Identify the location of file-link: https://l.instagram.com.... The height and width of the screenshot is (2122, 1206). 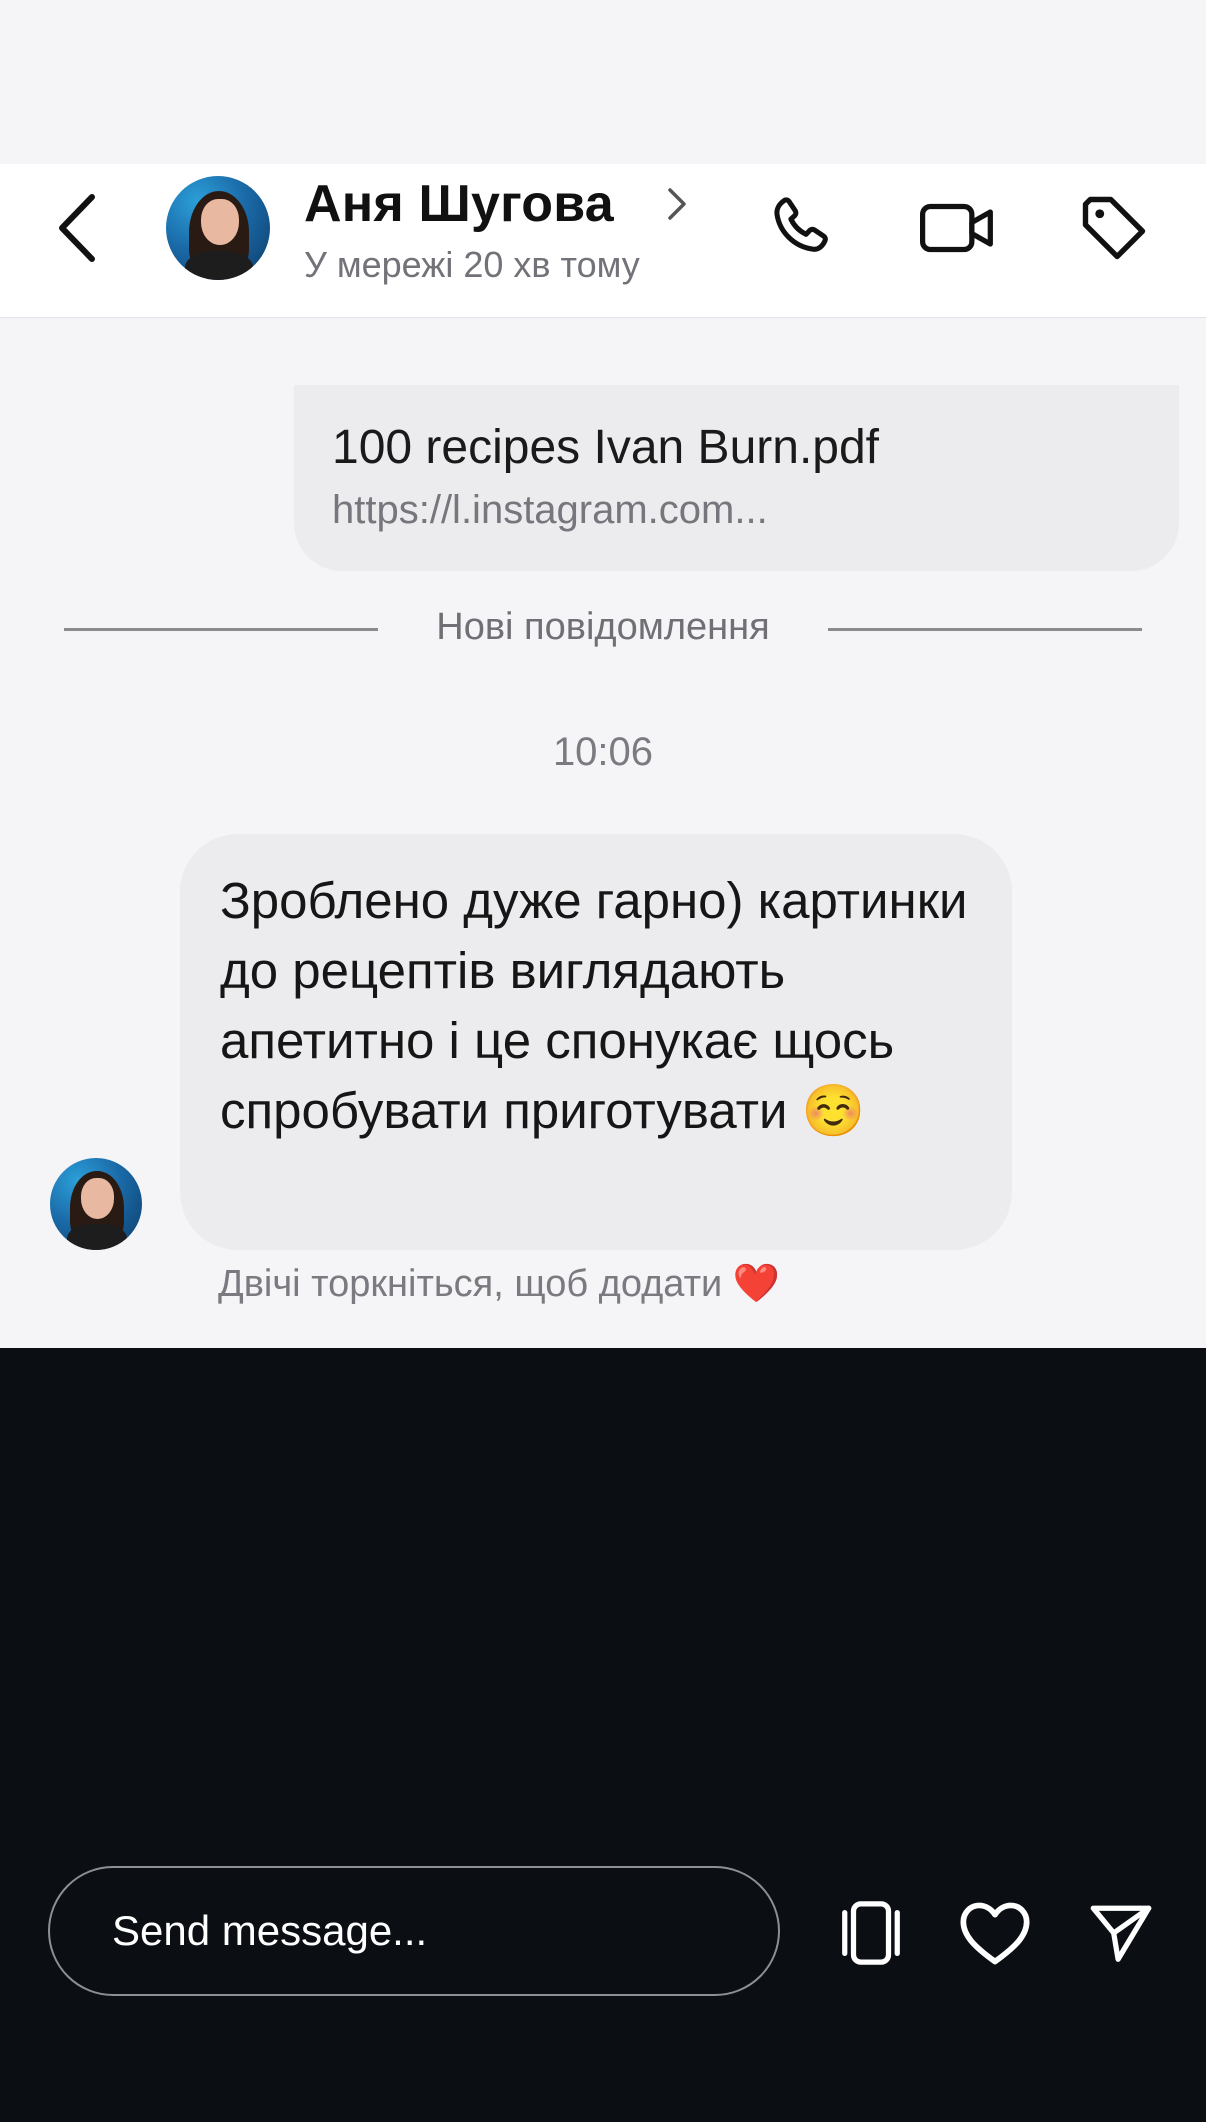
(550, 510).